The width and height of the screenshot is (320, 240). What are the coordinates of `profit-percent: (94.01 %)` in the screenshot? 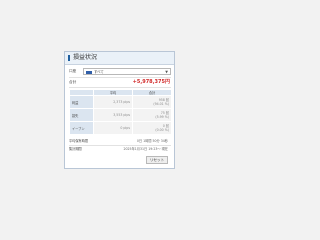 It's located at (161, 104).